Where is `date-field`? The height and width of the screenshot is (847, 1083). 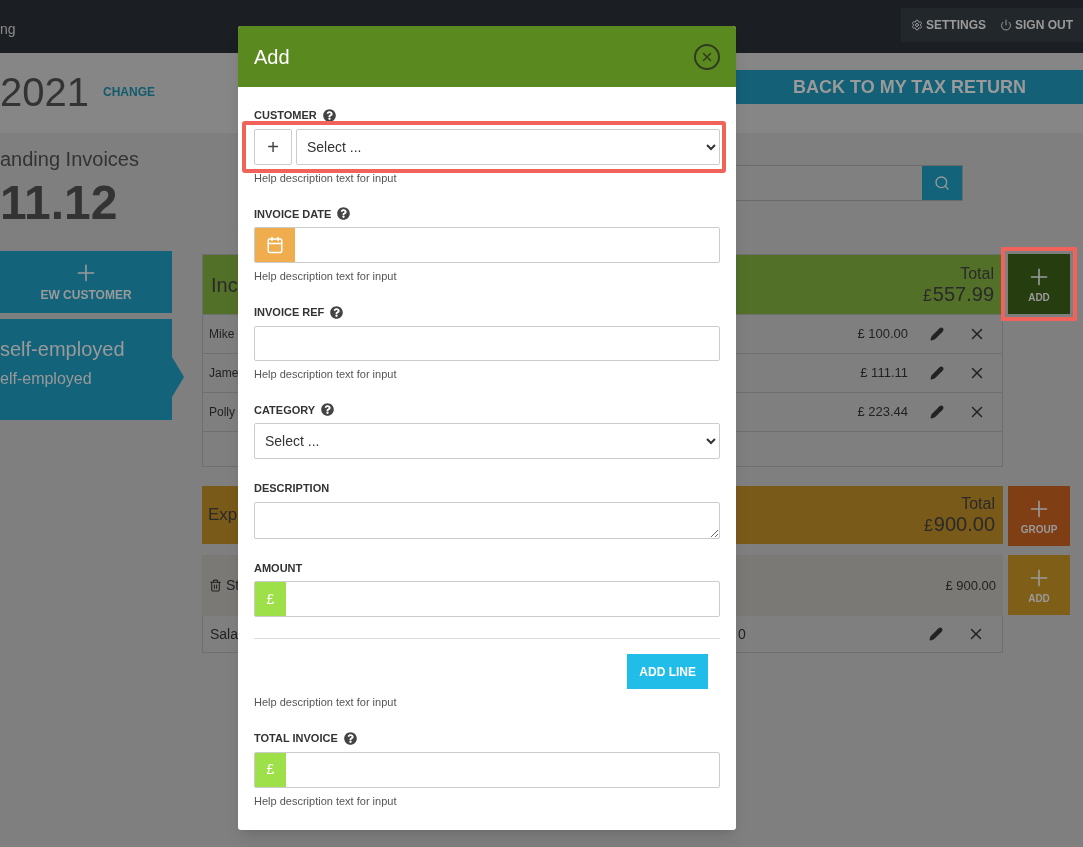
date-field is located at coordinates (487, 245).